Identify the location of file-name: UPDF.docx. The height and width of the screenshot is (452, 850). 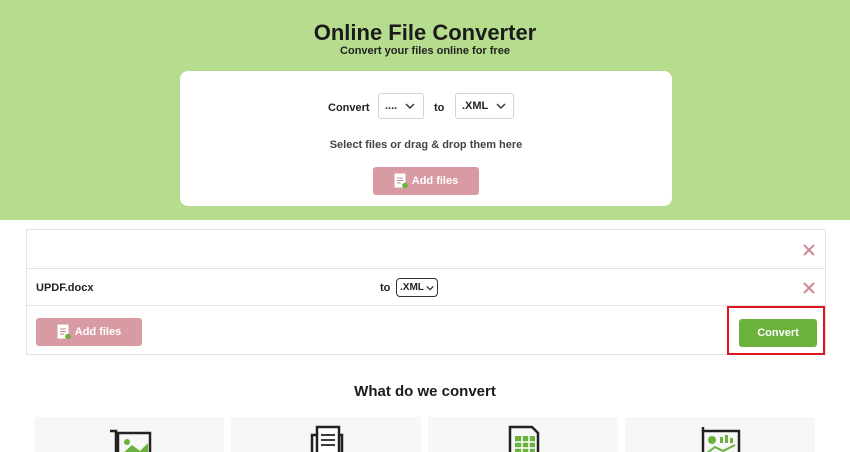
(65, 288).